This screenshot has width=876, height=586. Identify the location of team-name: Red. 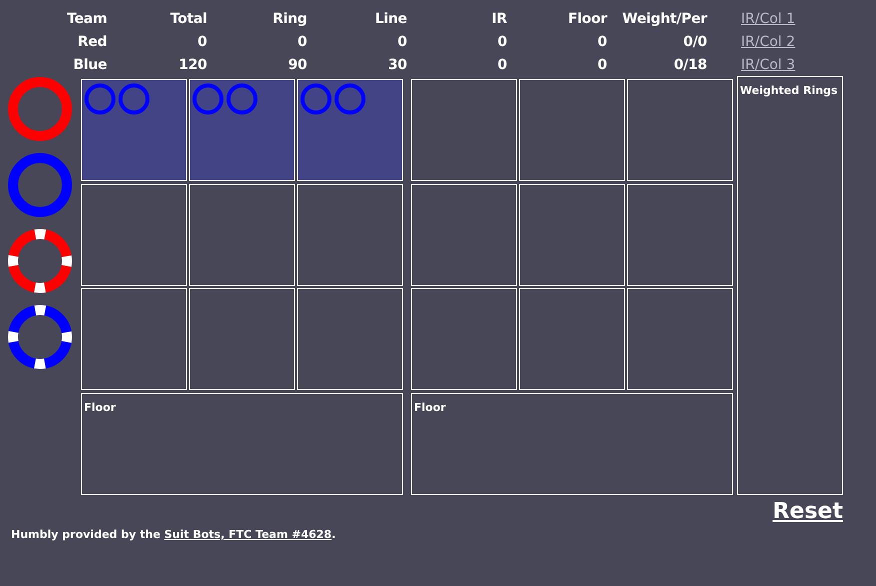
(91, 42).